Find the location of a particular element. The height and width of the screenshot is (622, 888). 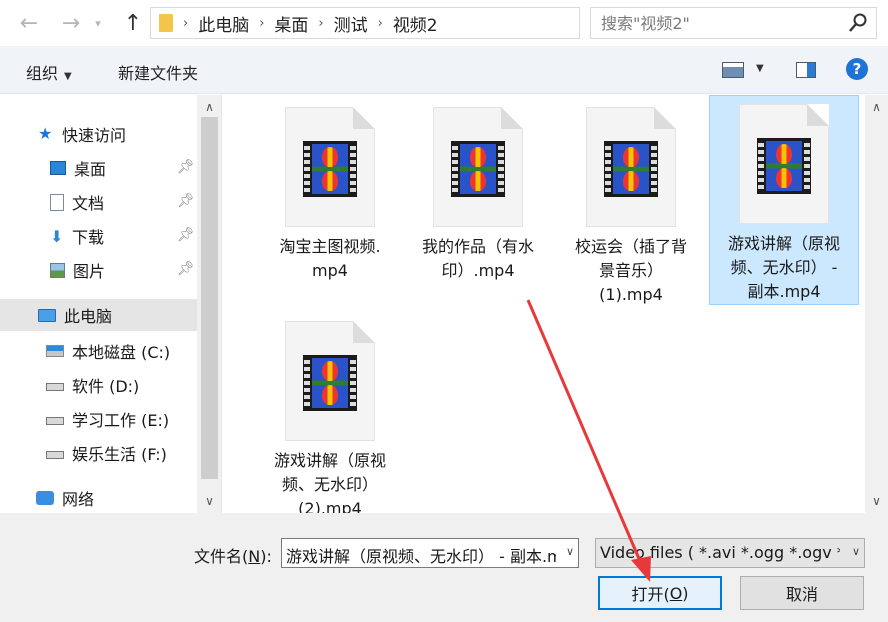

breadcrumb-desktop: 桌面 is located at coordinates (291, 23).